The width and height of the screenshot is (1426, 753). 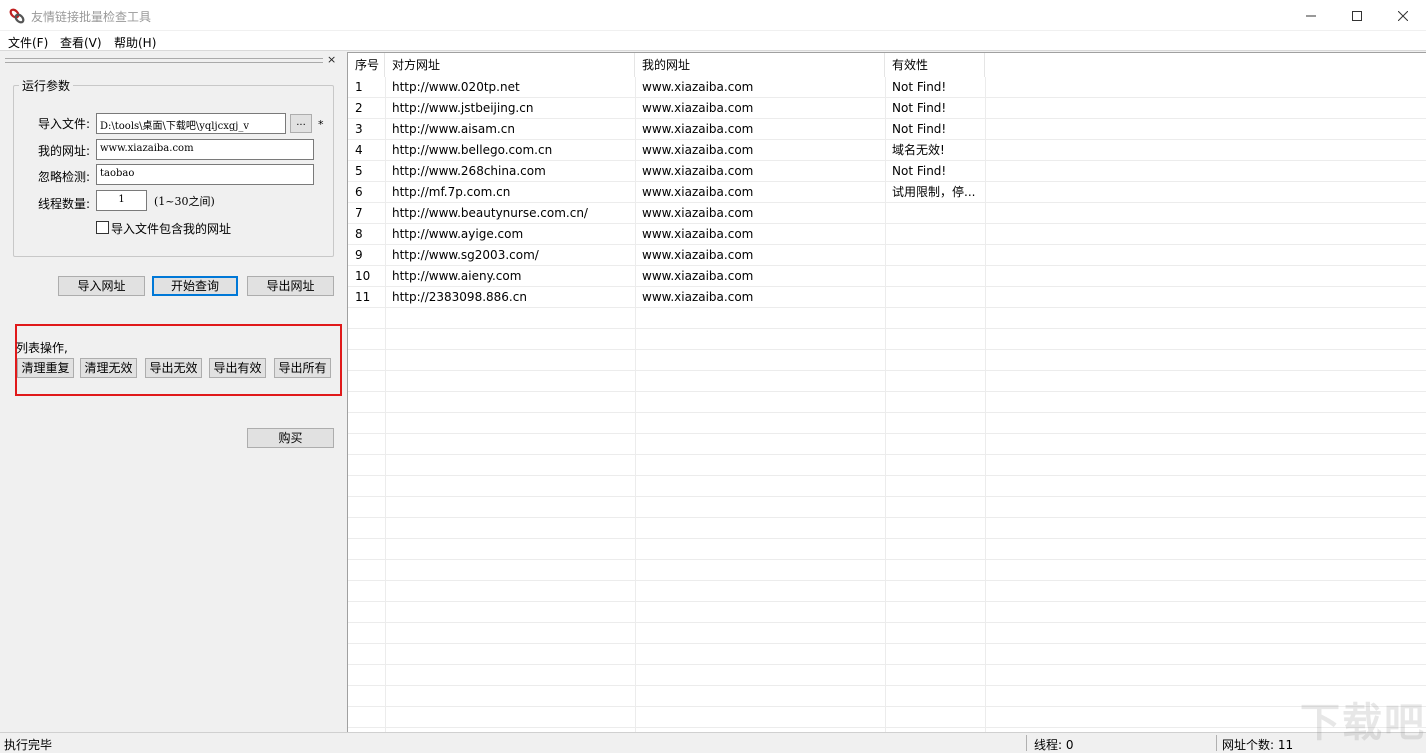 What do you see at coordinates (91, 17) in the screenshot?
I see `window-title: 友情链接批量检查工具` at bounding box center [91, 17].